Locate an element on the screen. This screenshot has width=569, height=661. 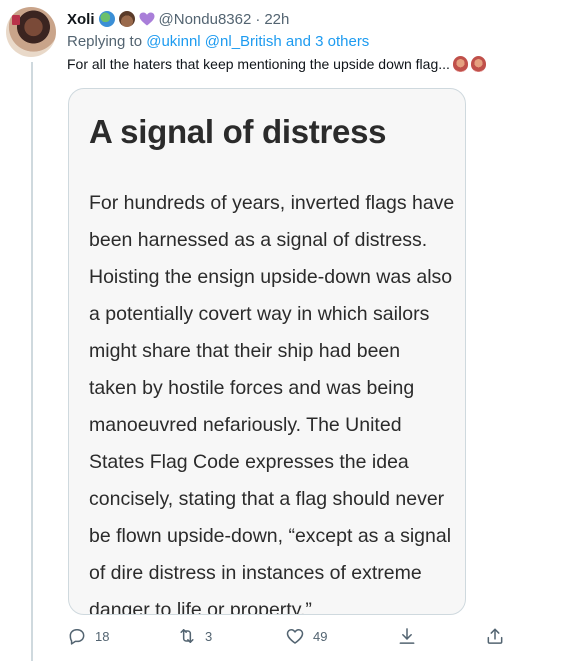
replying-mentions: @ukinnl @nl_British is located at coordinates (214, 41).